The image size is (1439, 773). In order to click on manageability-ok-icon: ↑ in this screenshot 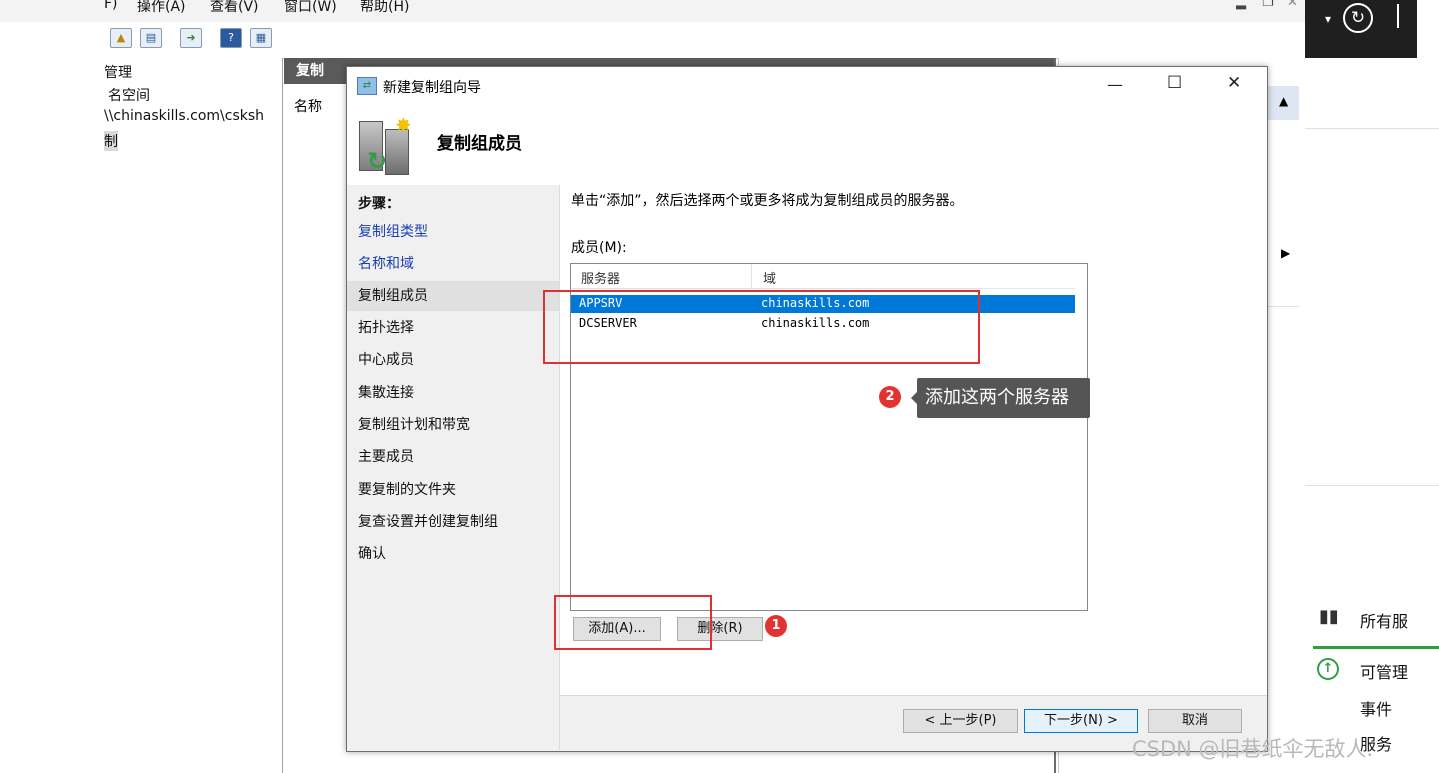, I will do `click(1328, 669)`.